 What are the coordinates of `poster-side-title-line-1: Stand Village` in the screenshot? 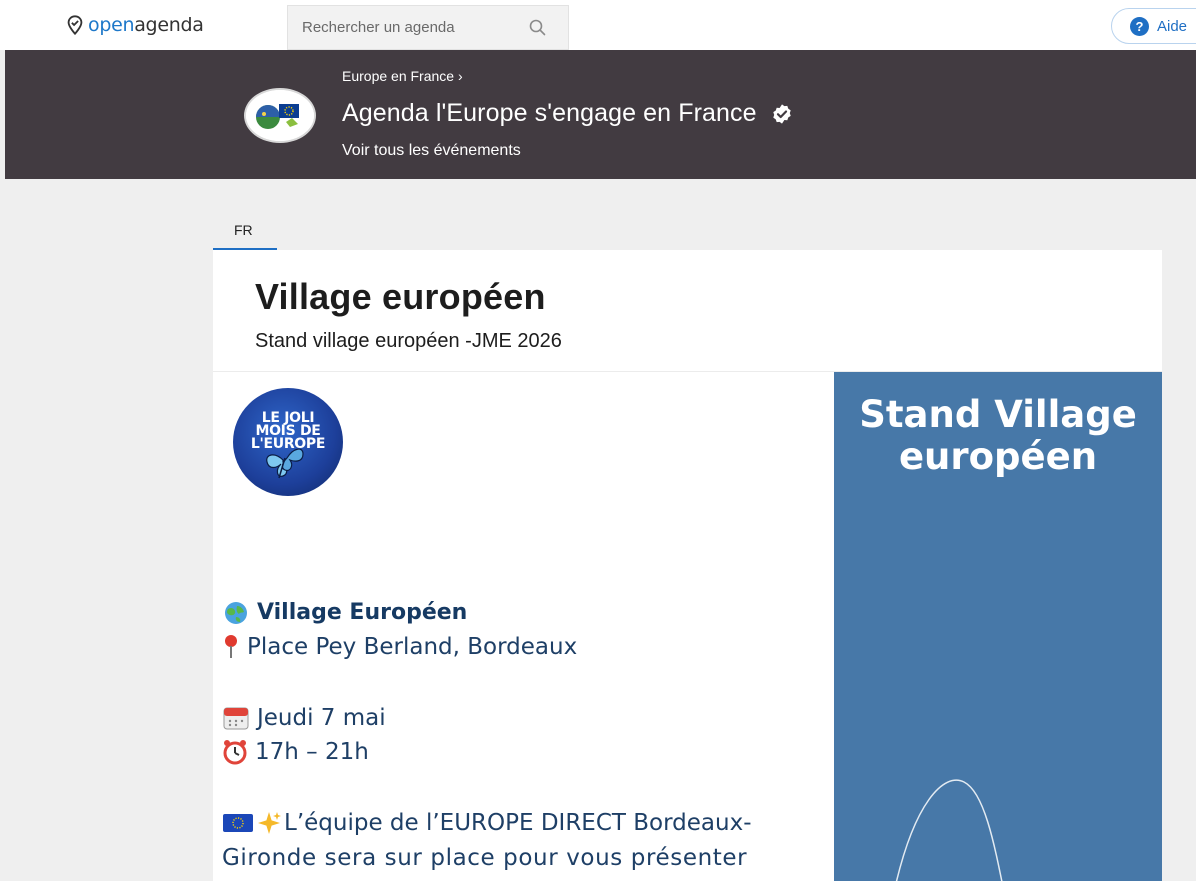 It's located at (998, 414).